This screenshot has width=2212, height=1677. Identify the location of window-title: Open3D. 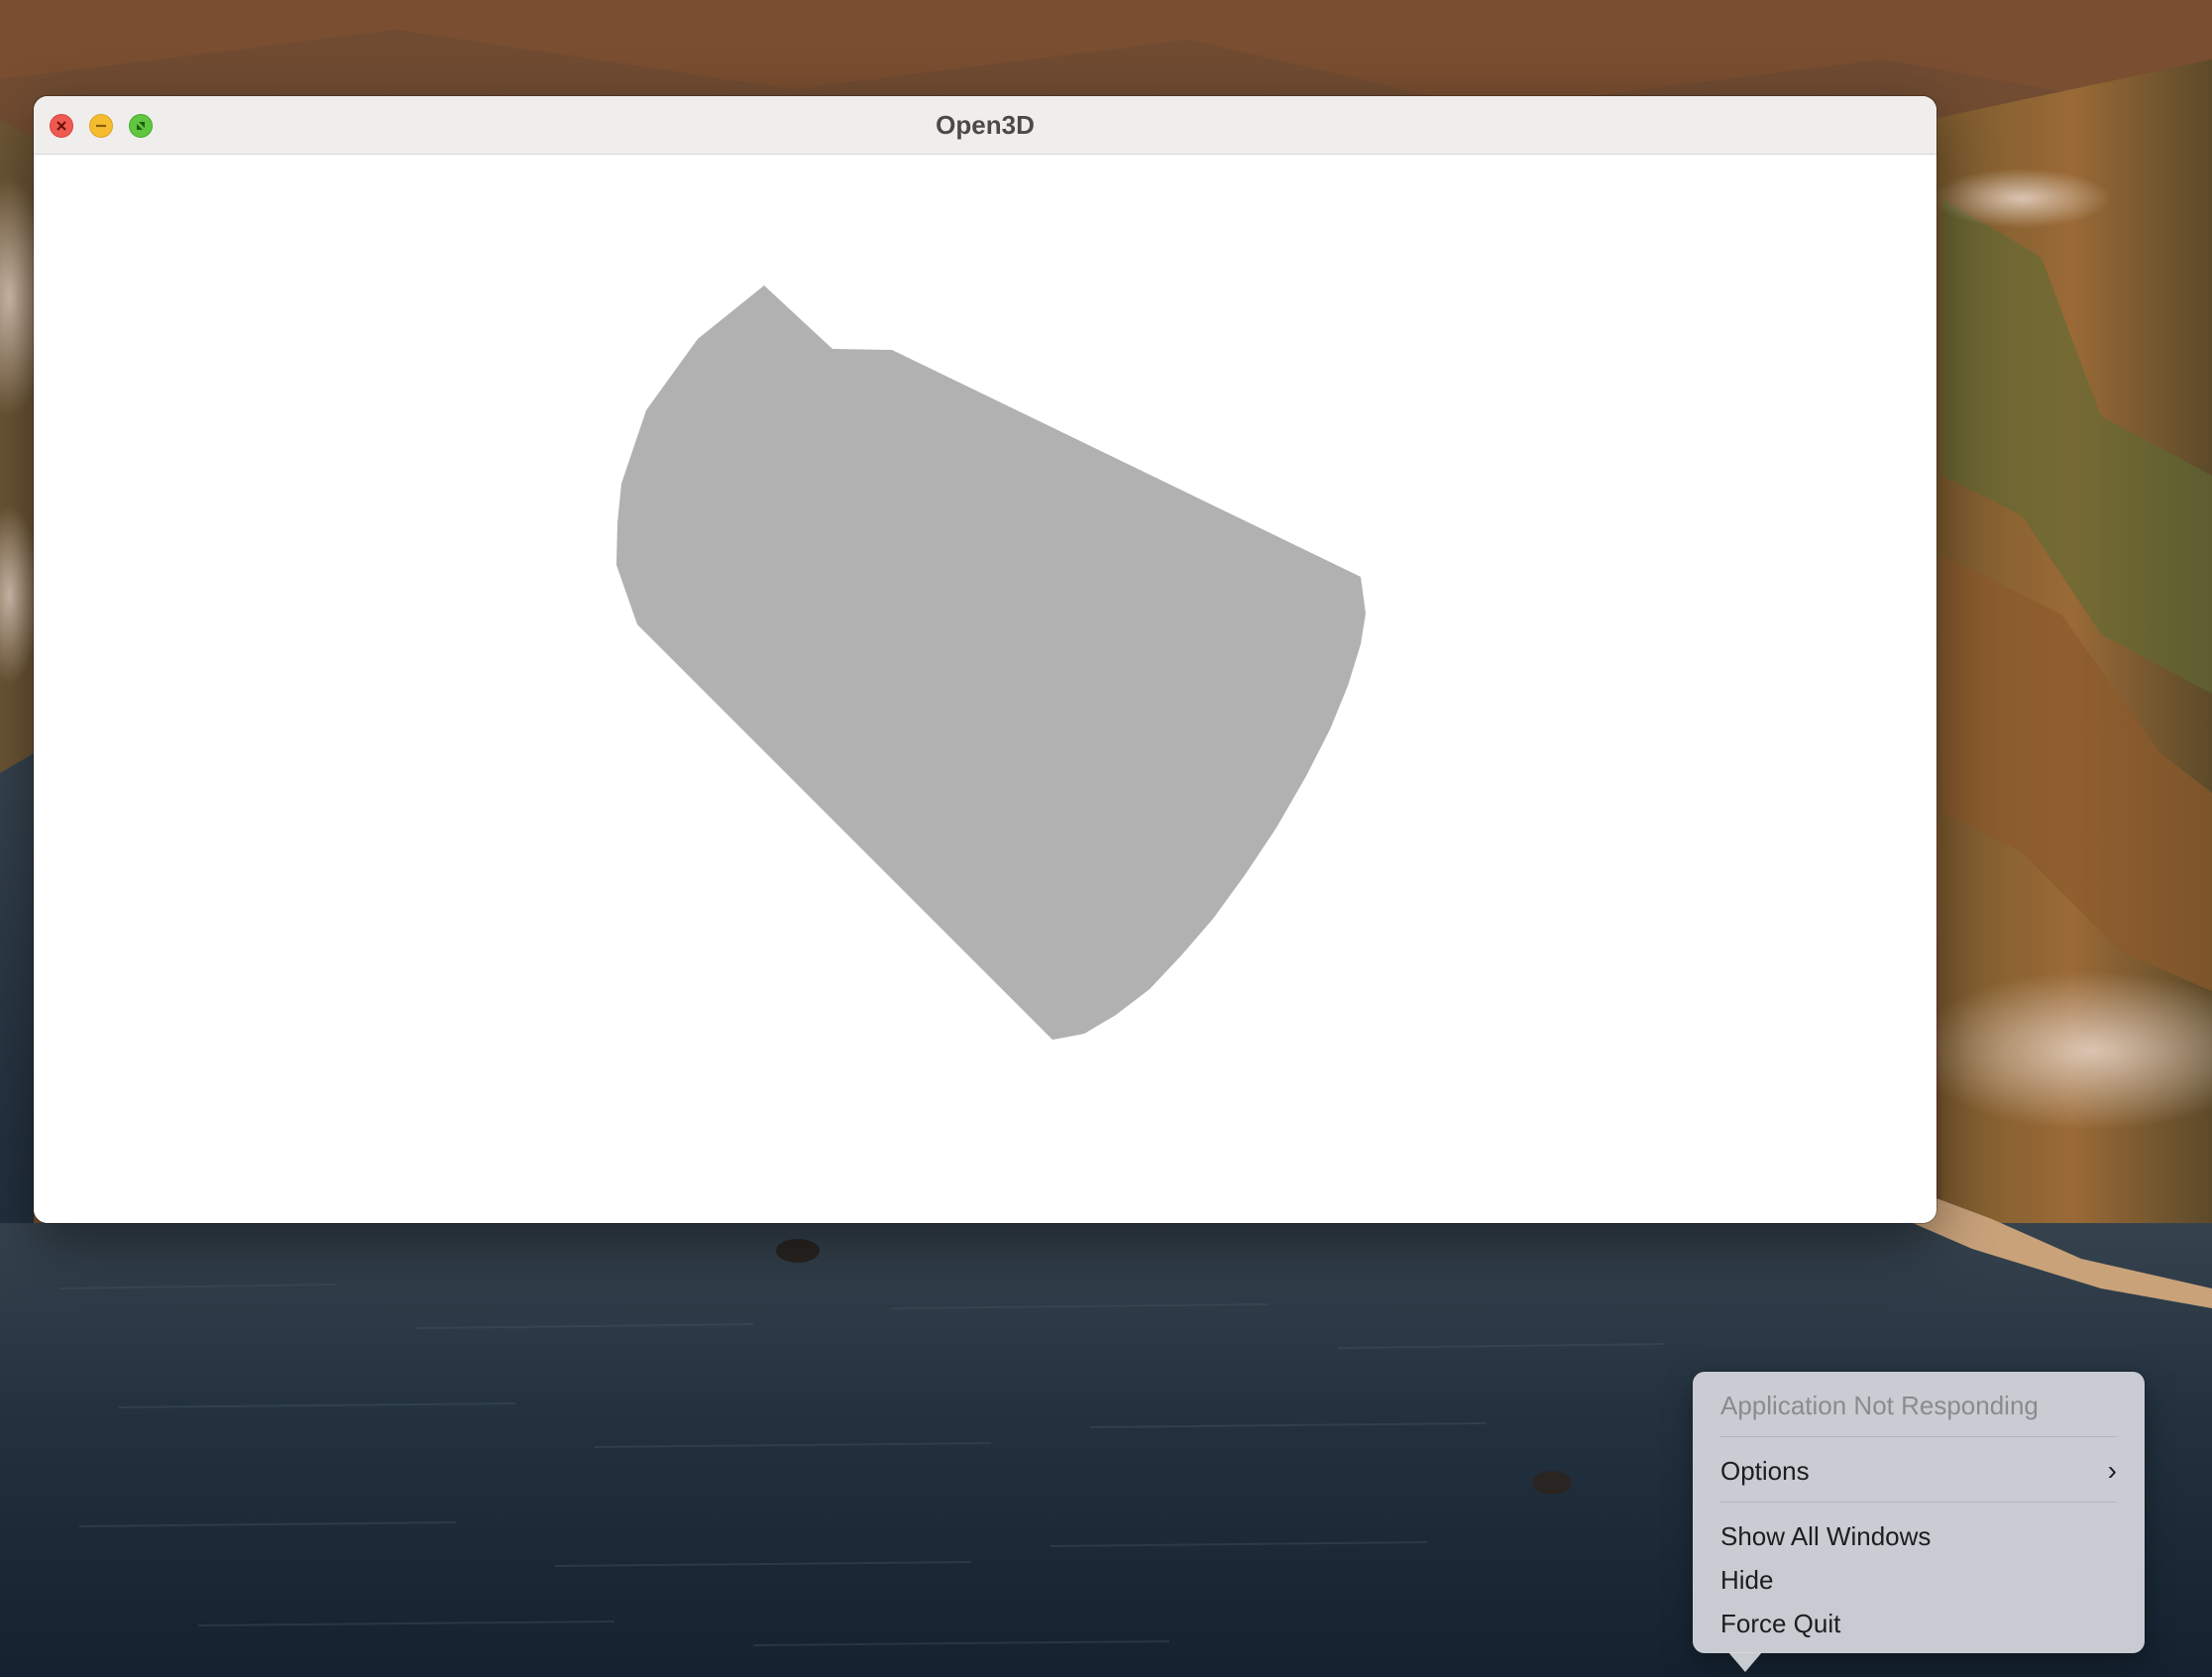
(985, 125).